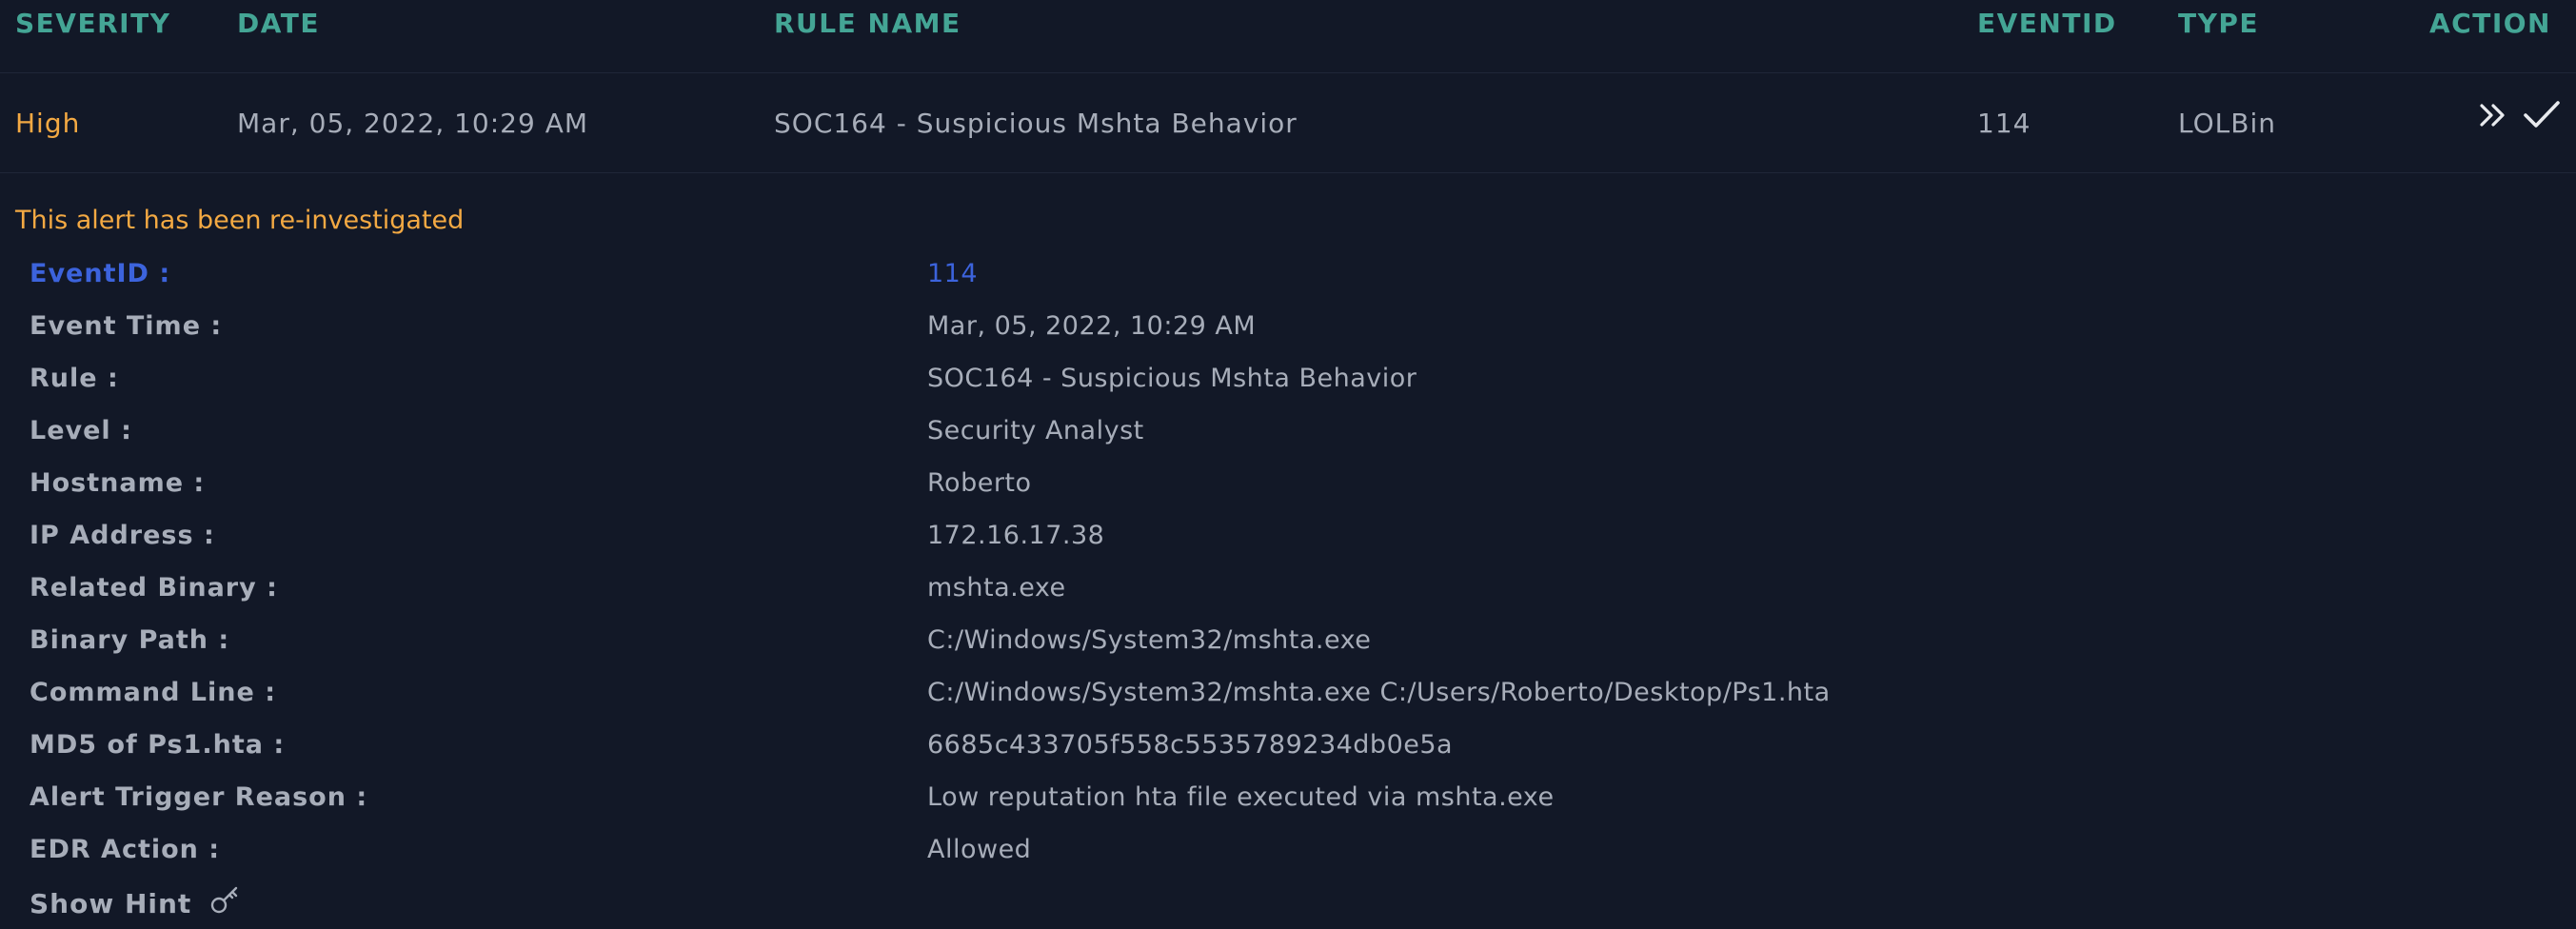 The height and width of the screenshot is (929, 2576). Describe the element at coordinates (2493, 117) in the screenshot. I see `double-chevron-right-icon` at that location.